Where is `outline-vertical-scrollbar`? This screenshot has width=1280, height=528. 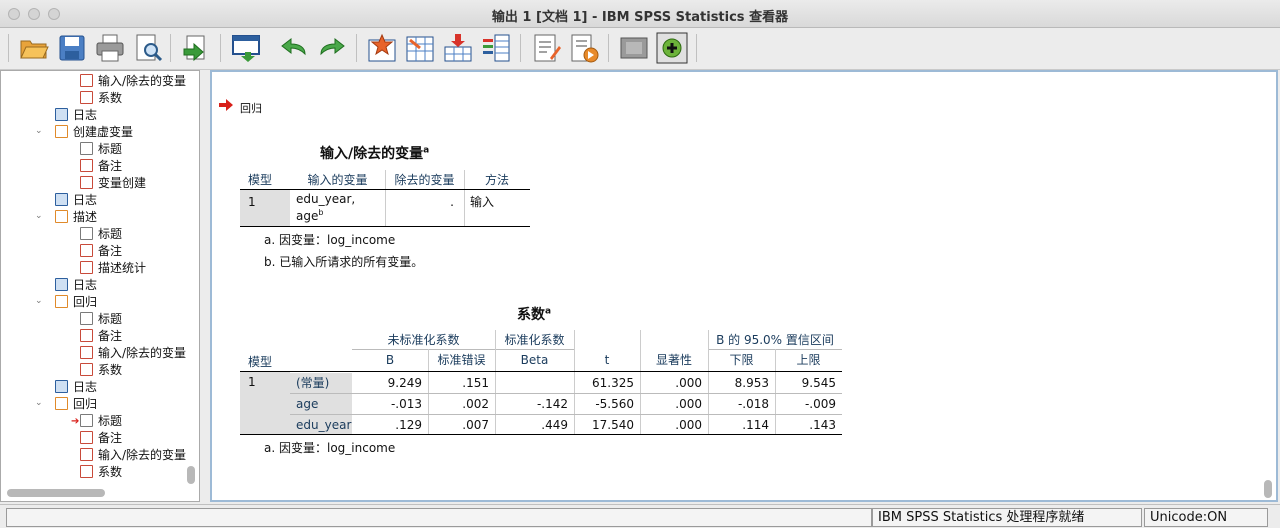
outline-vertical-scrollbar is located at coordinates (191, 475).